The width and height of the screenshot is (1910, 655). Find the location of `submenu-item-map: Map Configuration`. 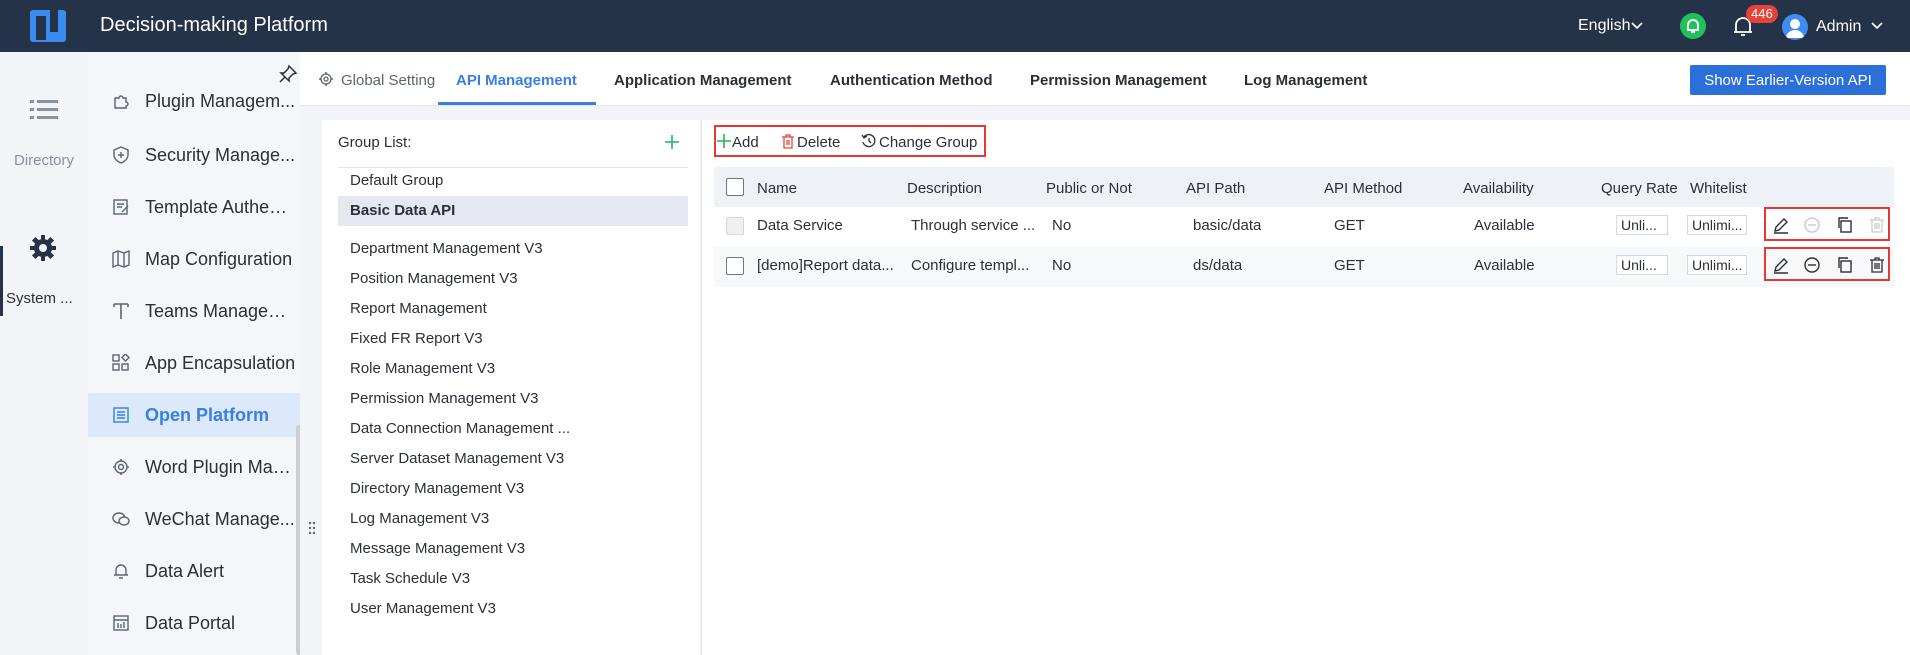

submenu-item-map: Map Configuration is located at coordinates (194, 259).